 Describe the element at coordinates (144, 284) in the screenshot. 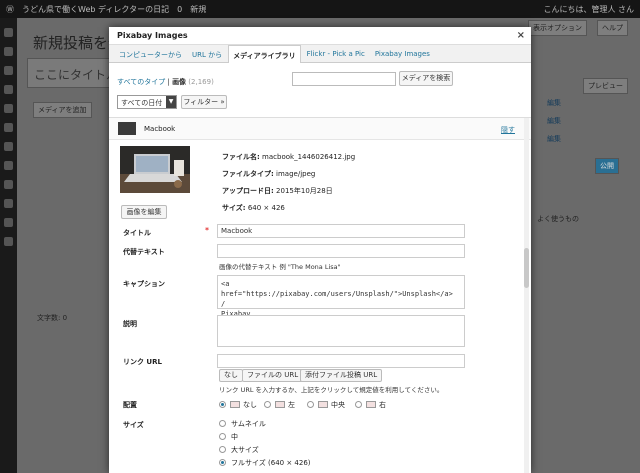

I see `caption-label: キャプション` at that location.